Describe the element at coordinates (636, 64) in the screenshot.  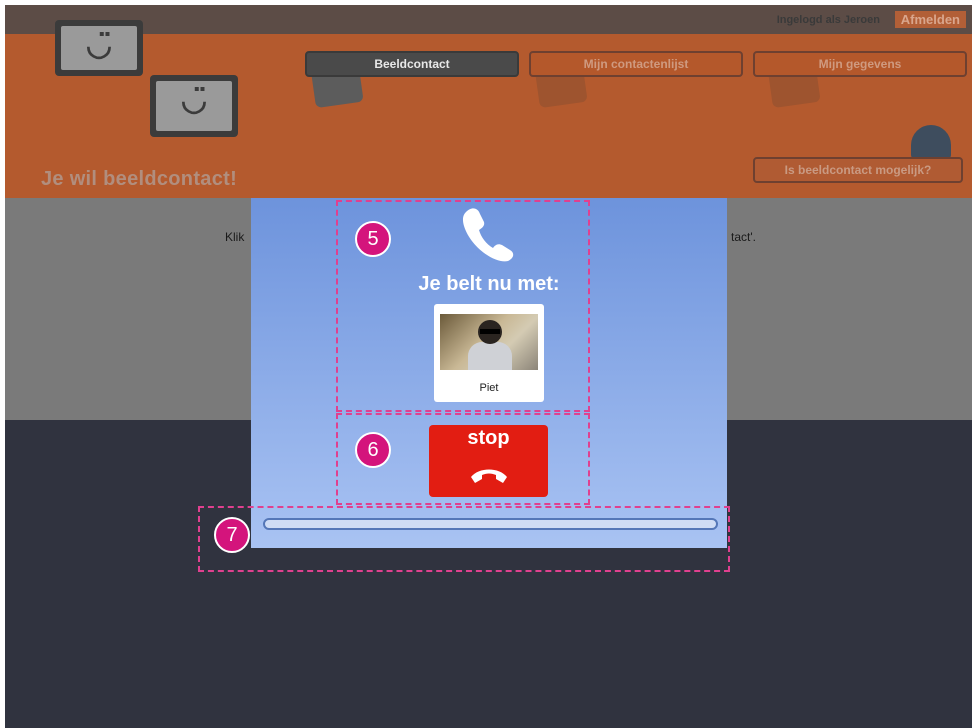
I see `tab-contacts: Mijn contactenlijst` at that location.